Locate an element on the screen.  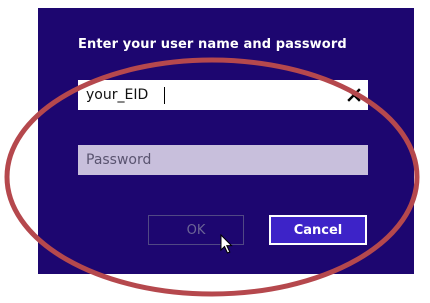
mouse-pointer-icon is located at coordinates (226, 244).